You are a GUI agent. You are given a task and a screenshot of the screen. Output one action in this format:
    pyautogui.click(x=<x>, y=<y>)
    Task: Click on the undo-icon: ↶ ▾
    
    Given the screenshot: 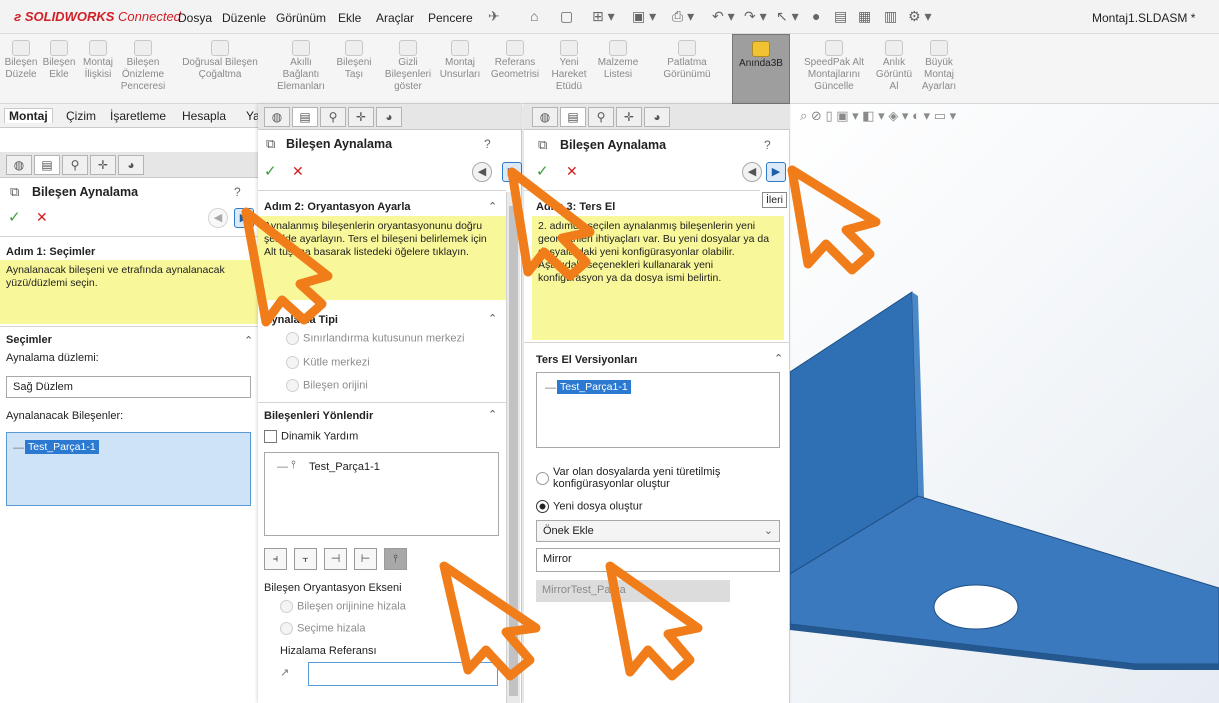 What is the action you would take?
    pyautogui.click(x=723, y=16)
    